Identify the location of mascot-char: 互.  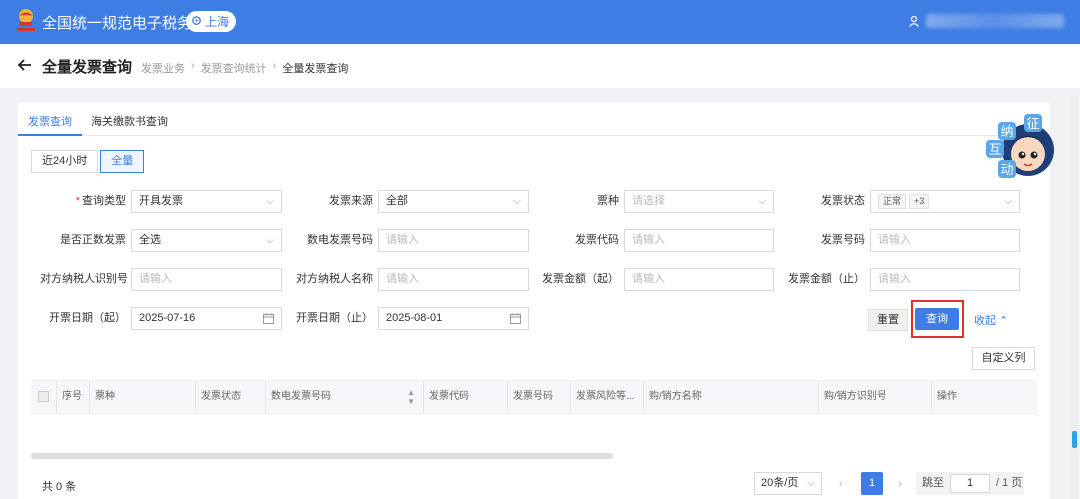
(994, 150).